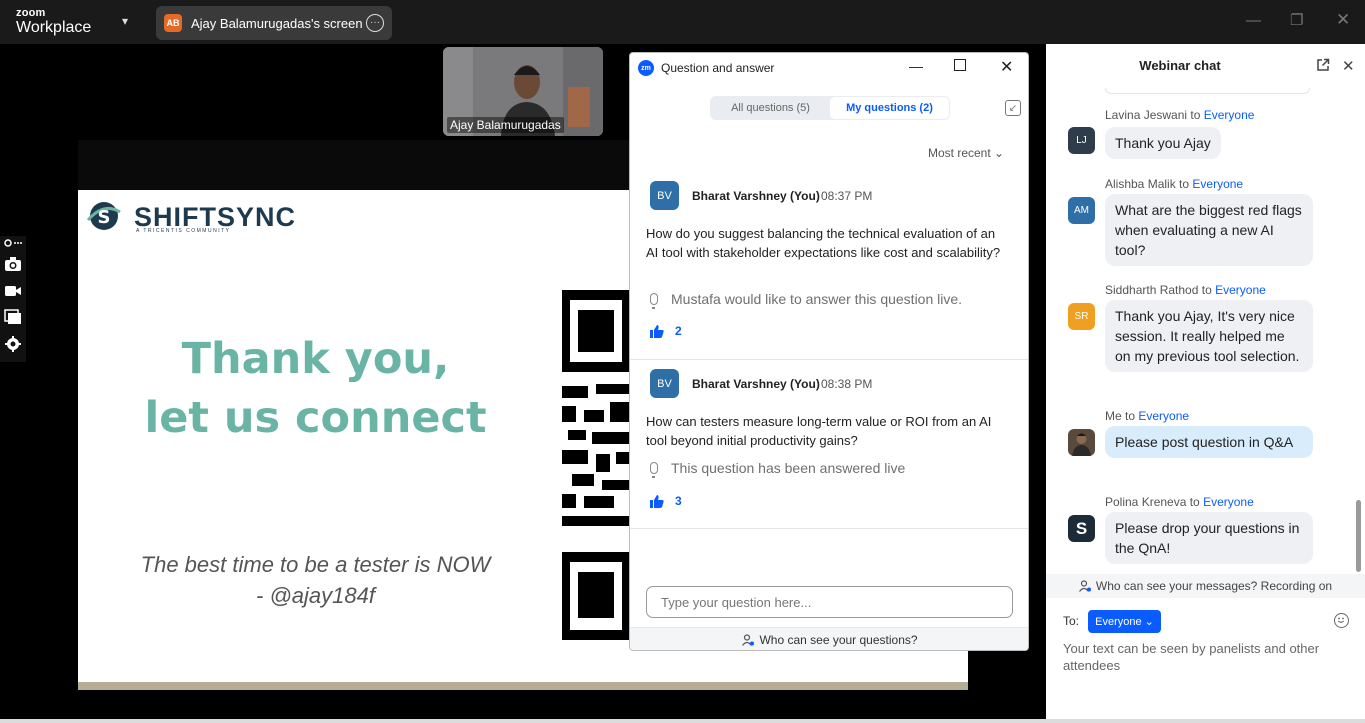 The width and height of the screenshot is (1365, 723). What do you see at coordinates (1296, 20) in the screenshot?
I see `maximize-icon: ❐` at bounding box center [1296, 20].